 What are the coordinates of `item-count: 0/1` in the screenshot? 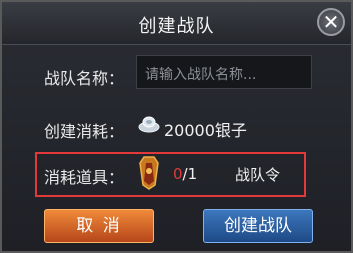 It's located at (185, 174).